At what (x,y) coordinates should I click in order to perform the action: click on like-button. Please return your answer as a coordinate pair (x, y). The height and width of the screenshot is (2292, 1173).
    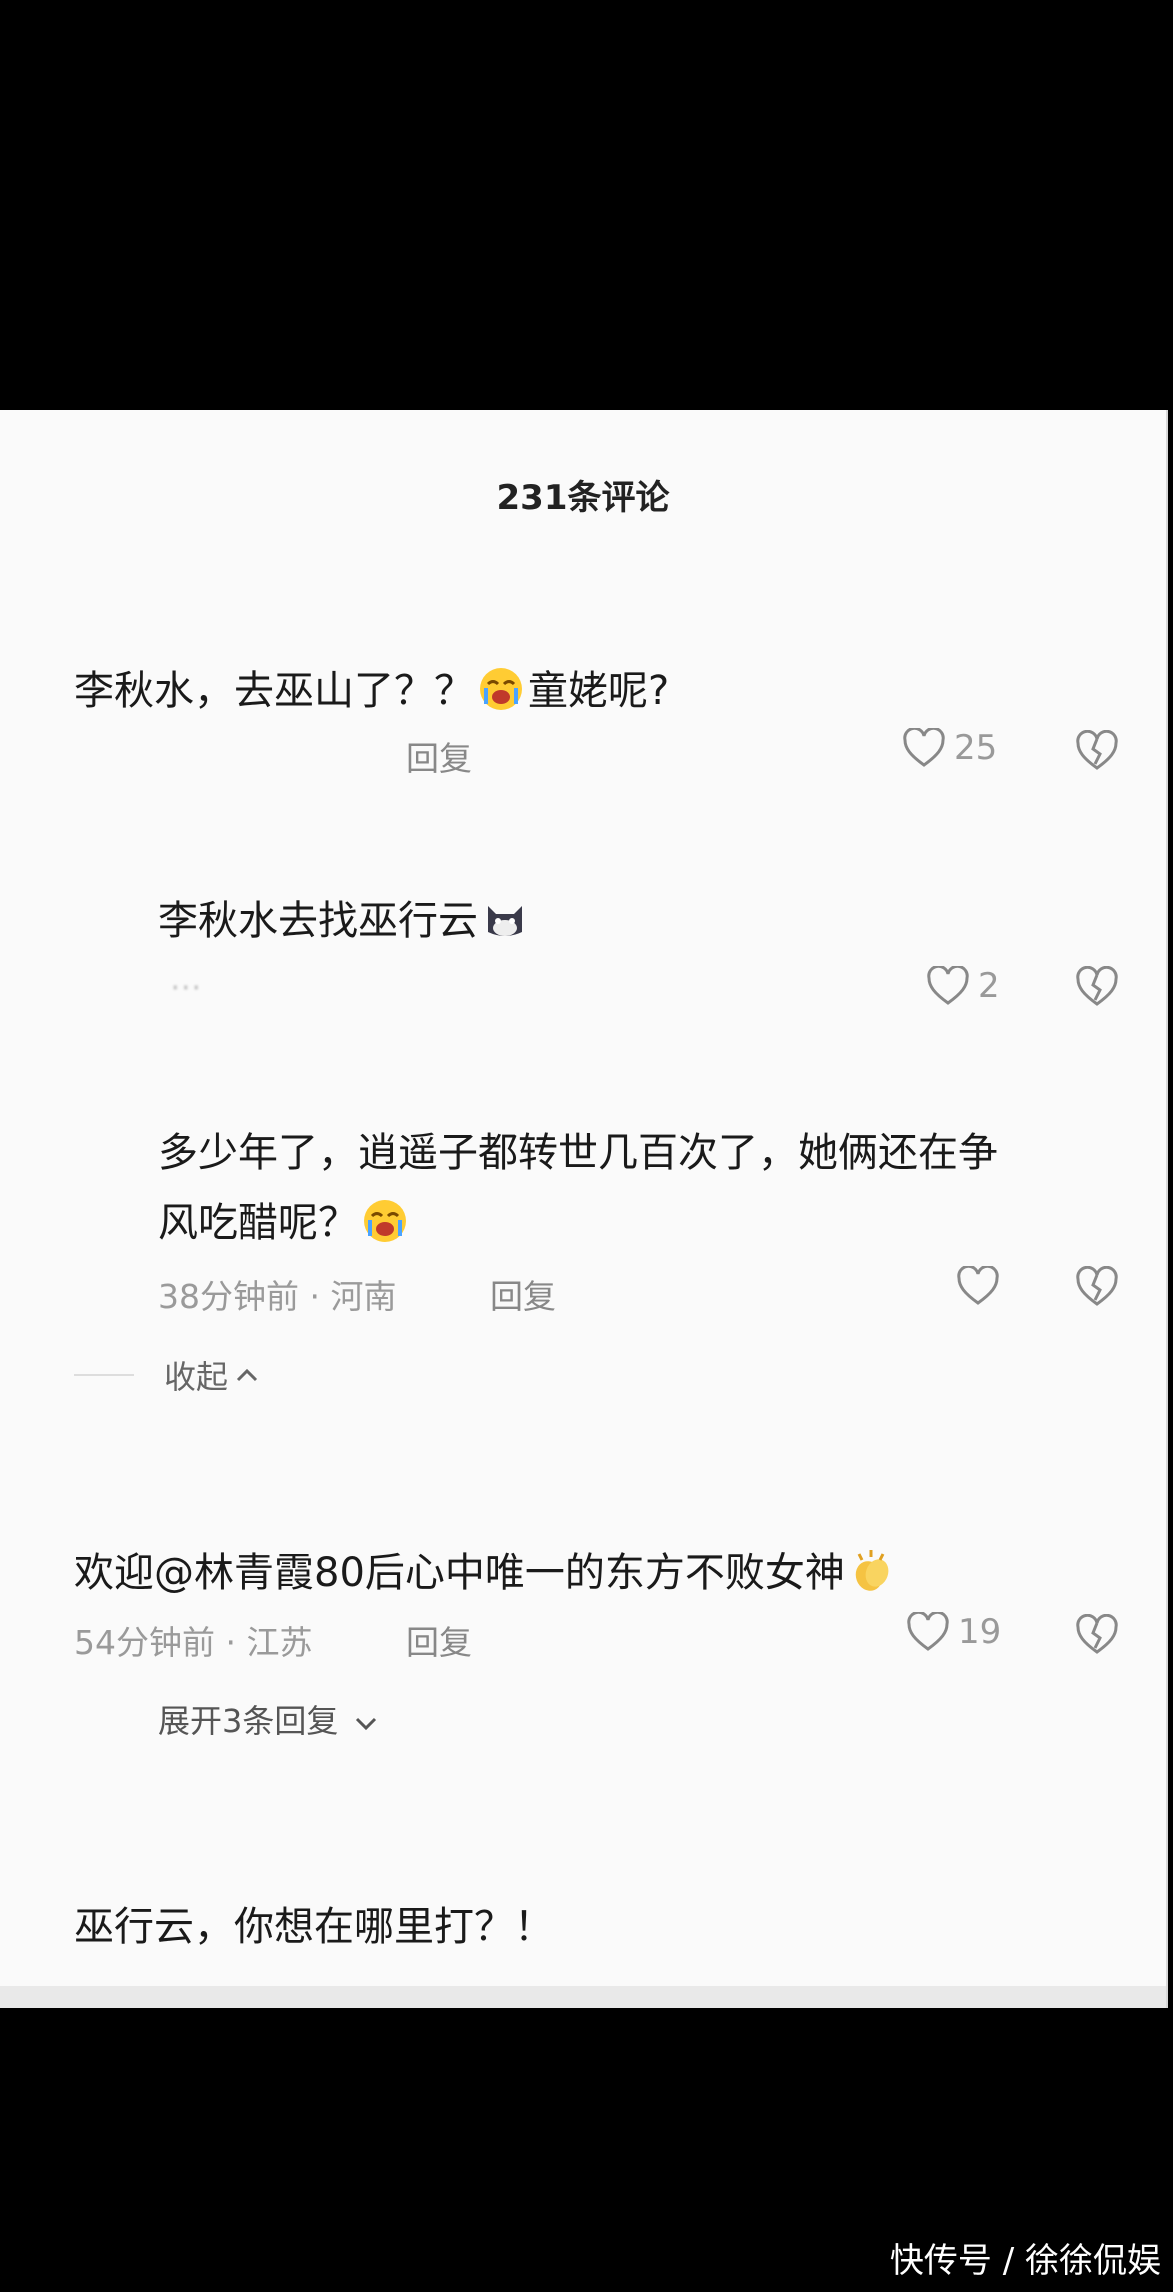
    Looking at the image, I should click on (982, 1286).